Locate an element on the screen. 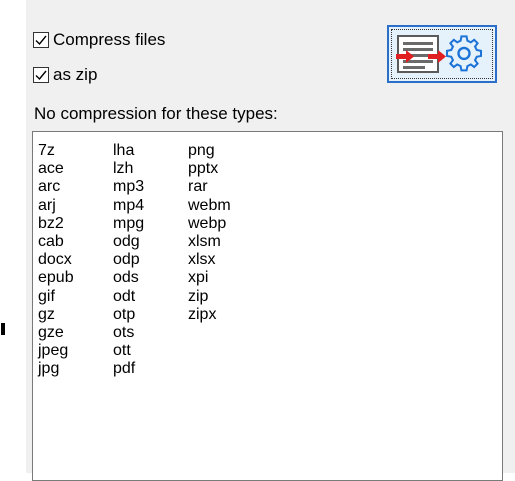  file-type-item: pptx is located at coordinates (209, 169).